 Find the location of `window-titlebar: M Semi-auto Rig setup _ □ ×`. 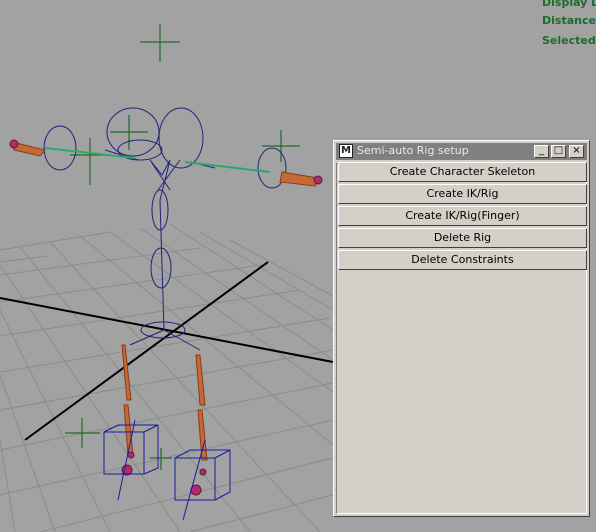

window-titlebar: M Semi-auto Rig setup _ □ × is located at coordinates (461, 151).